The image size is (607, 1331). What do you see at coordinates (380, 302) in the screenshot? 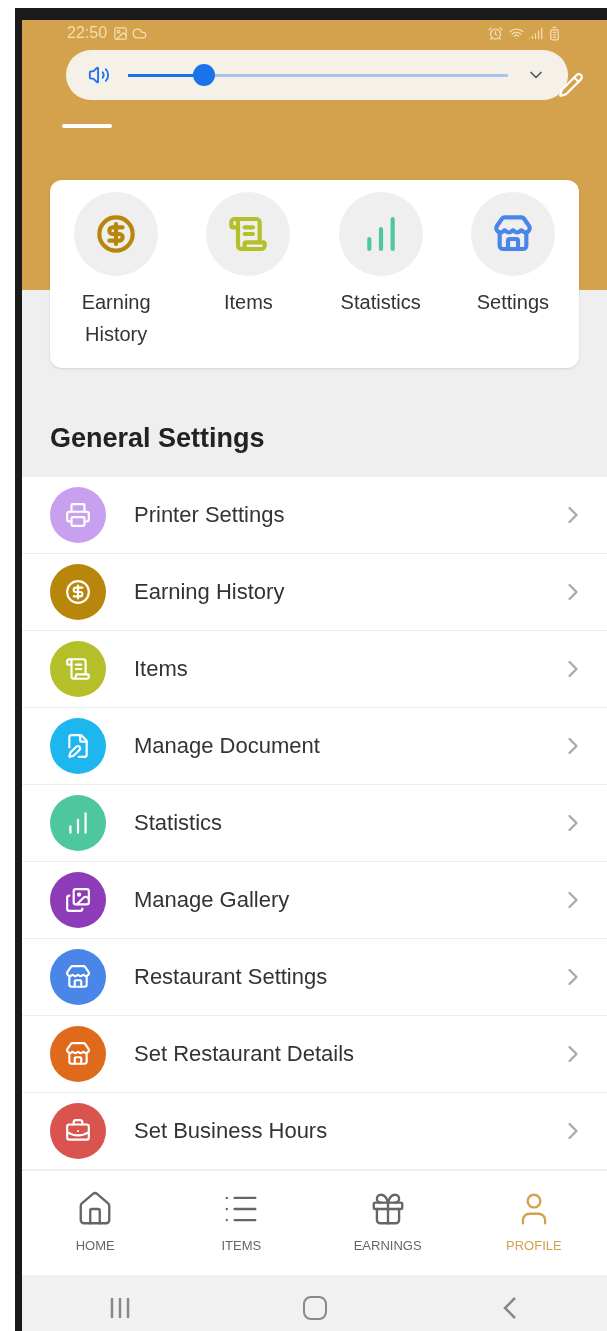
I see `quick-action-label: Statistics` at bounding box center [380, 302].